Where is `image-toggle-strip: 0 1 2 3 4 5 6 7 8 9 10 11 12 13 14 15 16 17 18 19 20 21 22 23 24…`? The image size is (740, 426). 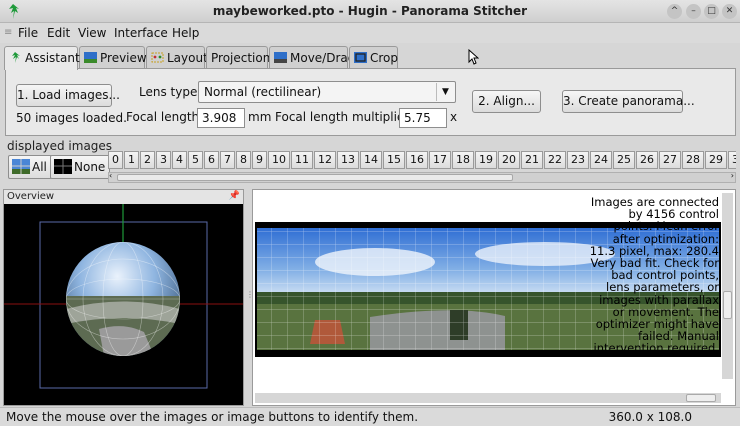 image-toggle-strip: 0 1 2 3 4 5 6 7 8 9 10 11 12 13 14 15 16 17 18 19 20 21 22 23 24… is located at coordinates (422, 160).